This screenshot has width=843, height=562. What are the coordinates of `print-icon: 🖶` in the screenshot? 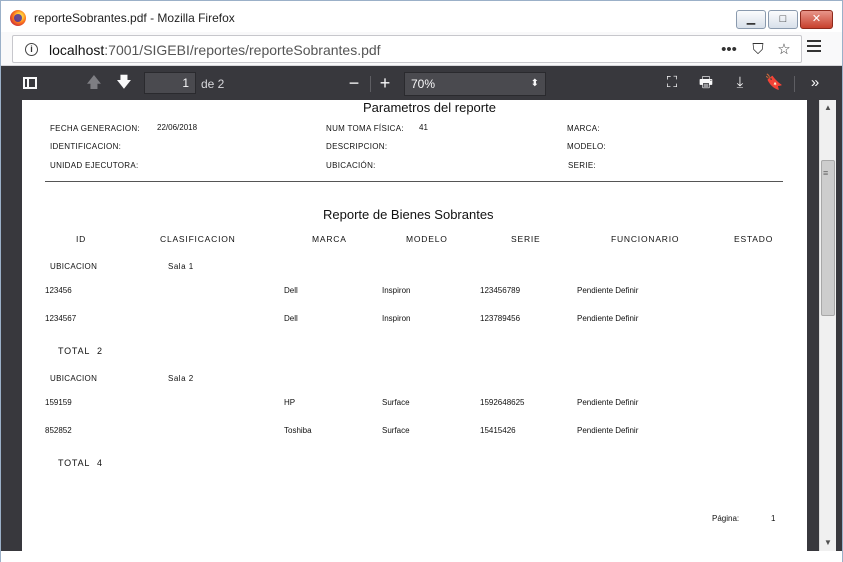 It's located at (706, 83).